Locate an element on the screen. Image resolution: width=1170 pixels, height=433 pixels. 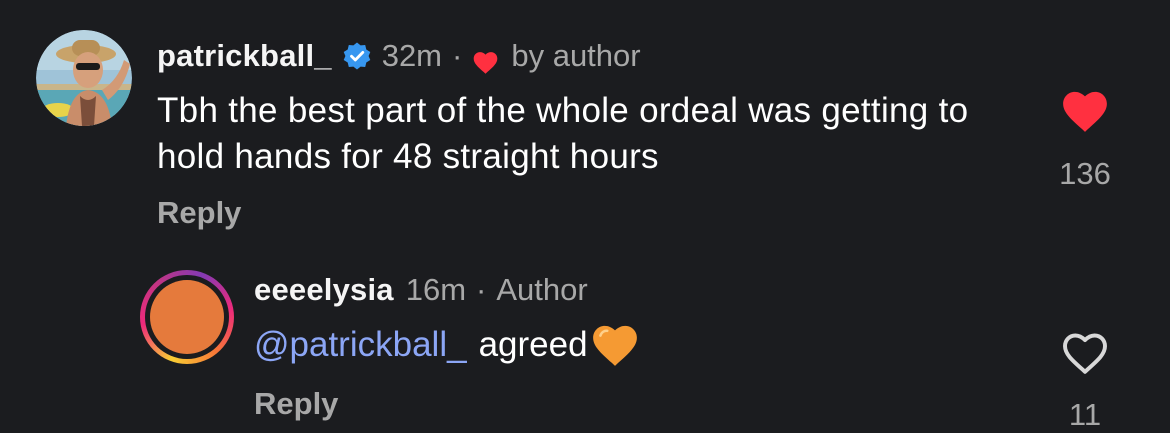
mention-link: @patrickball_ is located at coordinates (360, 345).